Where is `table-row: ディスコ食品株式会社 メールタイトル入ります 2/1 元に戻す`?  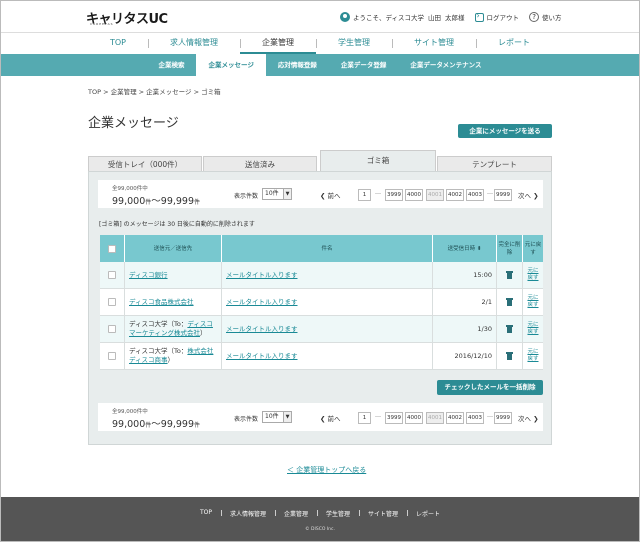 table-row: ディスコ食品株式会社 メールタイトル入ります 2/1 元に戻す is located at coordinates (321, 302).